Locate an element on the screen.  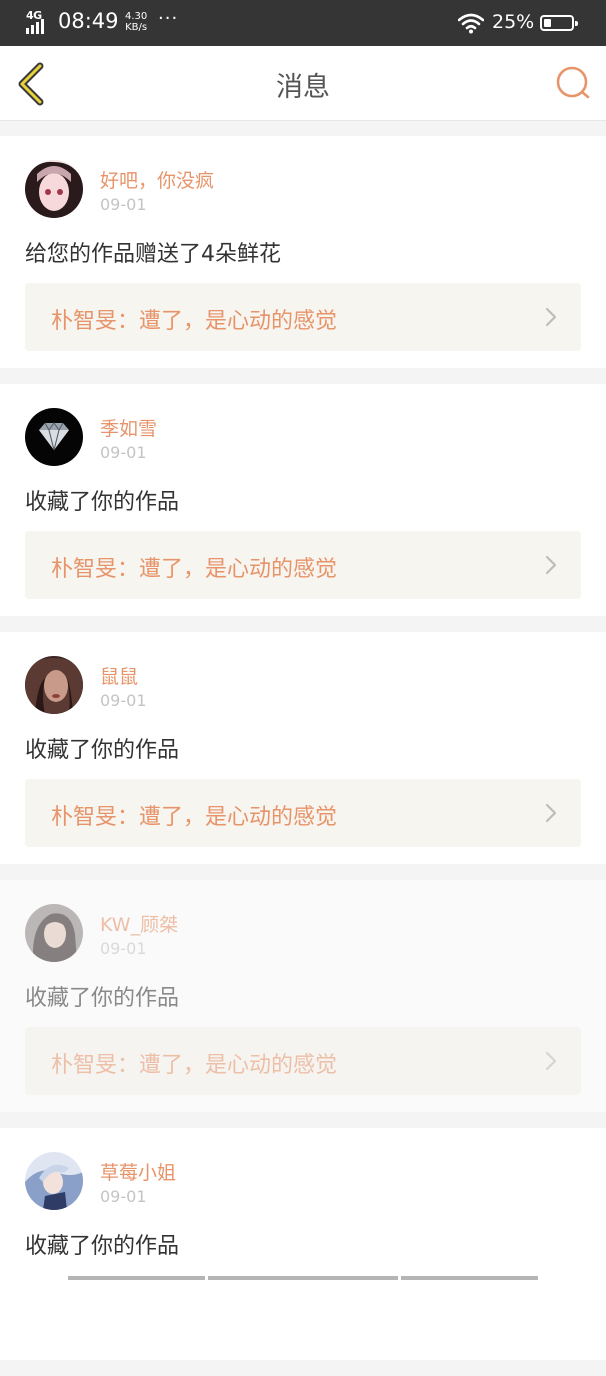
more-notifications-icon: ··· is located at coordinates (168, 18).